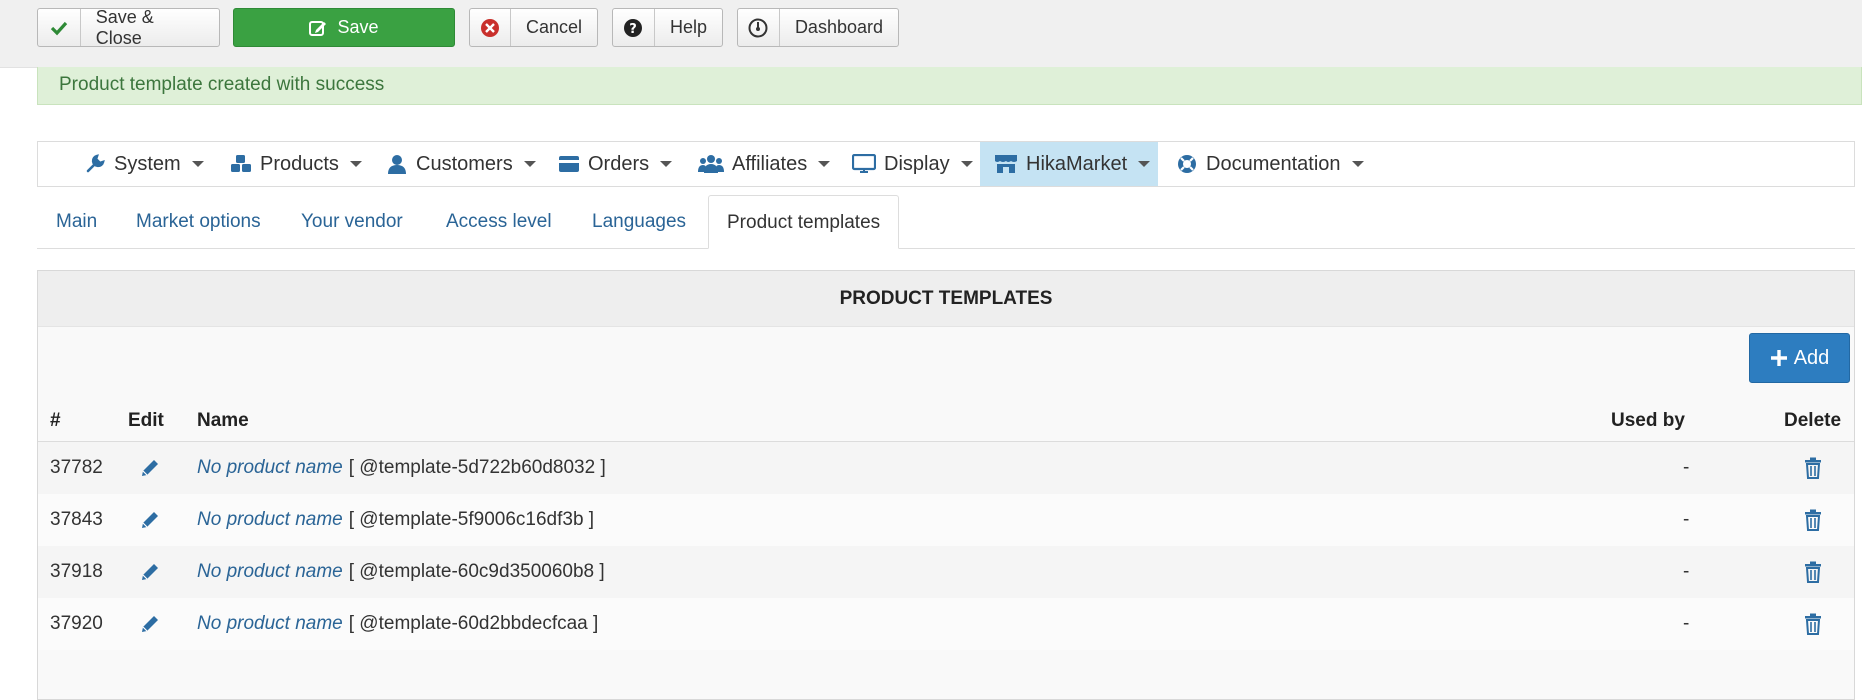  I want to click on cancel-circle-icon, so click(490, 27).